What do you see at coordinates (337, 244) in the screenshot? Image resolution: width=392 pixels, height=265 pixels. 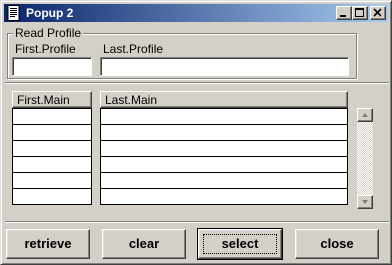 I see `close-button: close` at bounding box center [337, 244].